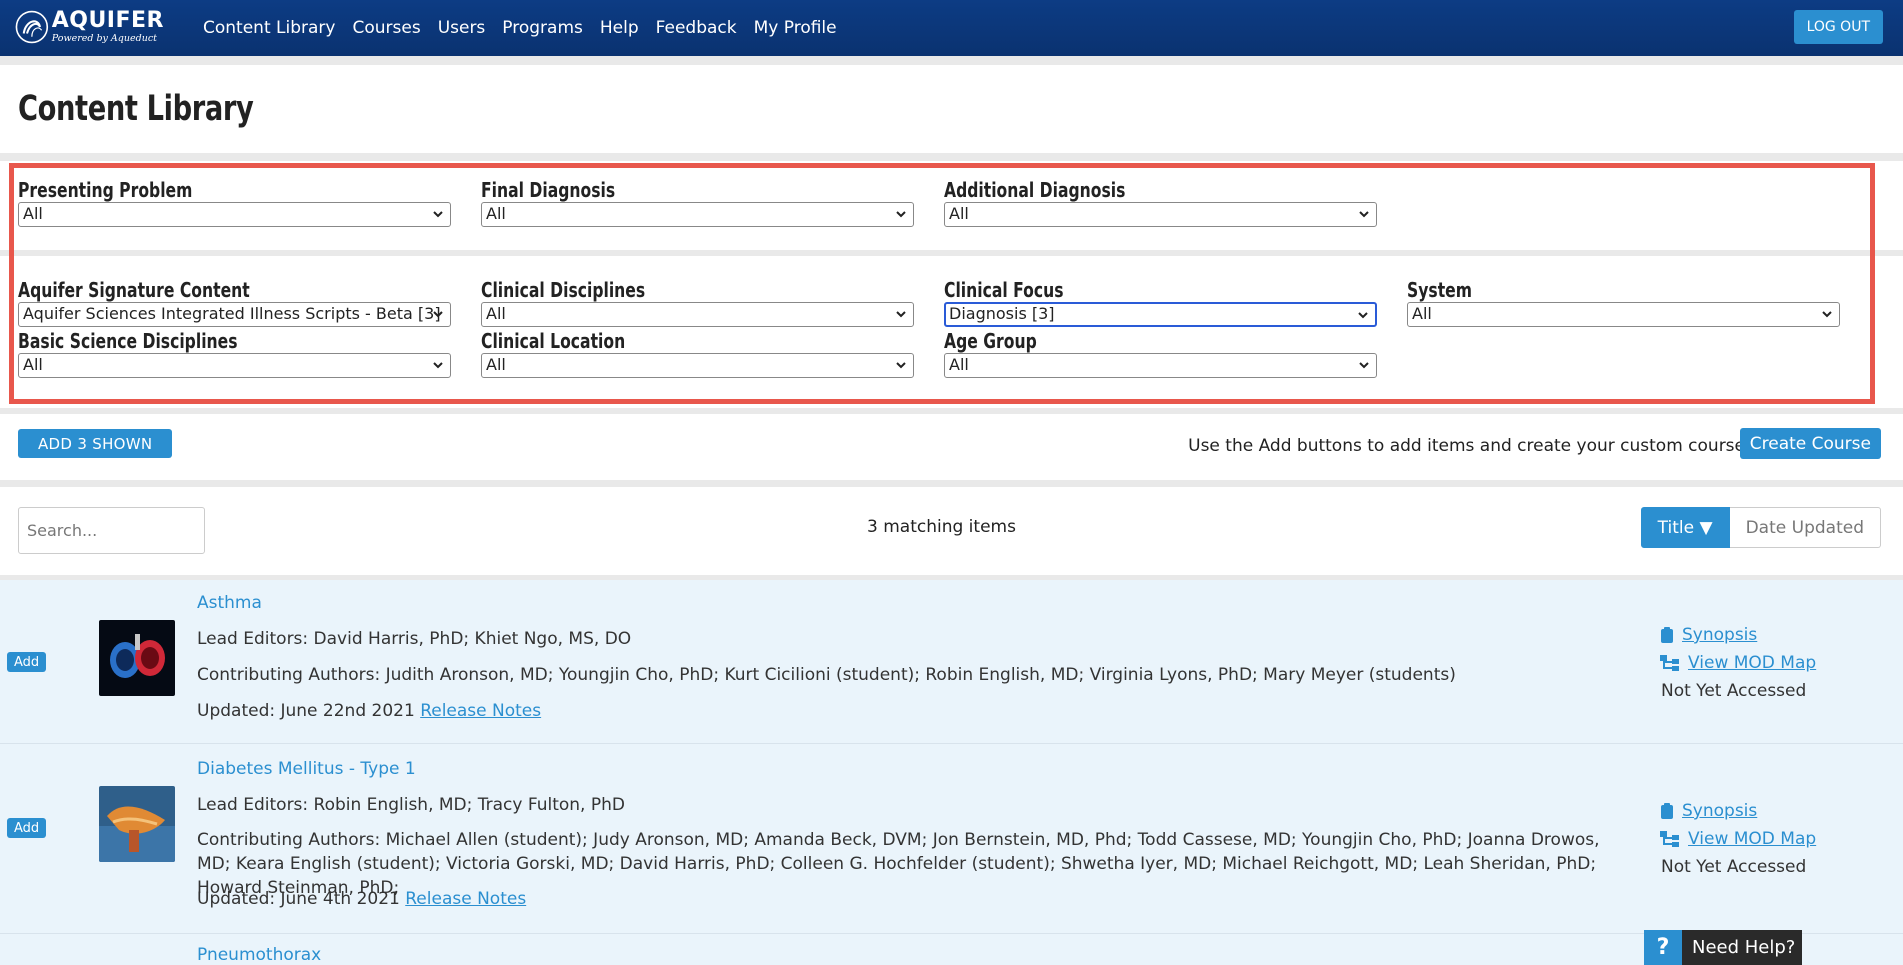 This screenshot has width=1903, height=965. I want to click on question-icon: ?, so click(1663, 947).